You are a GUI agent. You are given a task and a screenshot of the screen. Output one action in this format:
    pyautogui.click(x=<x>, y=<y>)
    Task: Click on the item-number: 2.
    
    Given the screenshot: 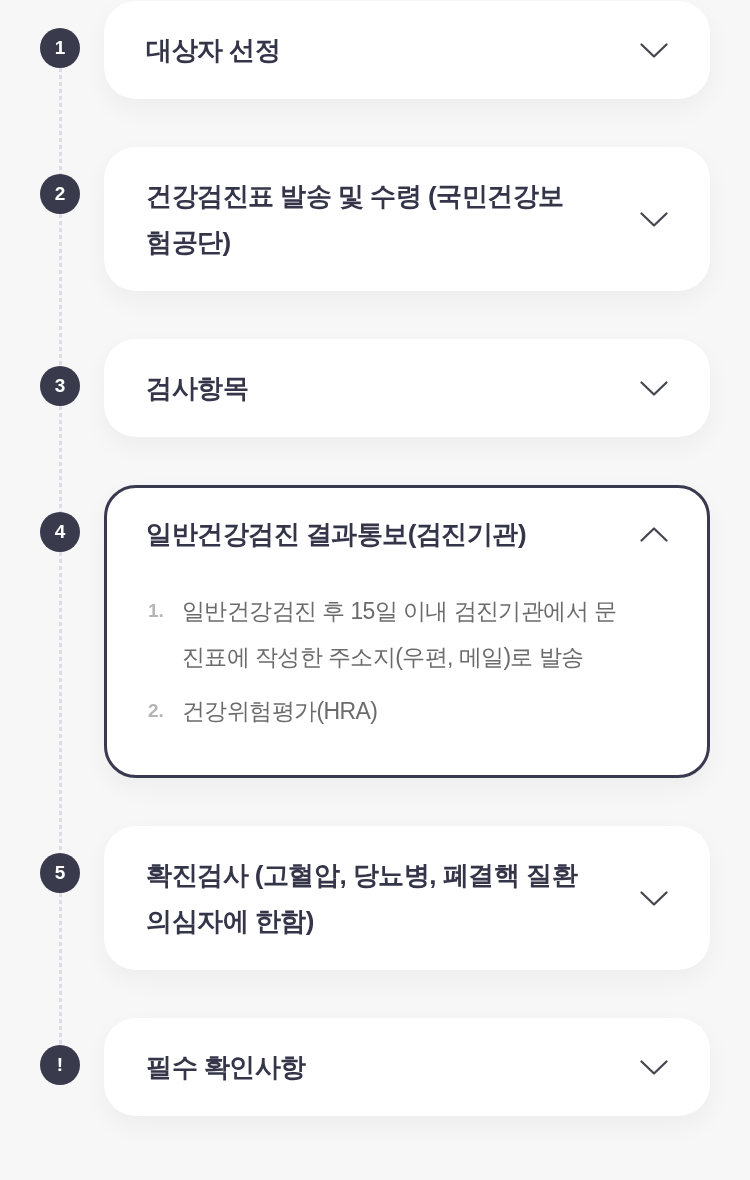 What is the action you would take?
    pyautogui.click(x=156, y=711)
    